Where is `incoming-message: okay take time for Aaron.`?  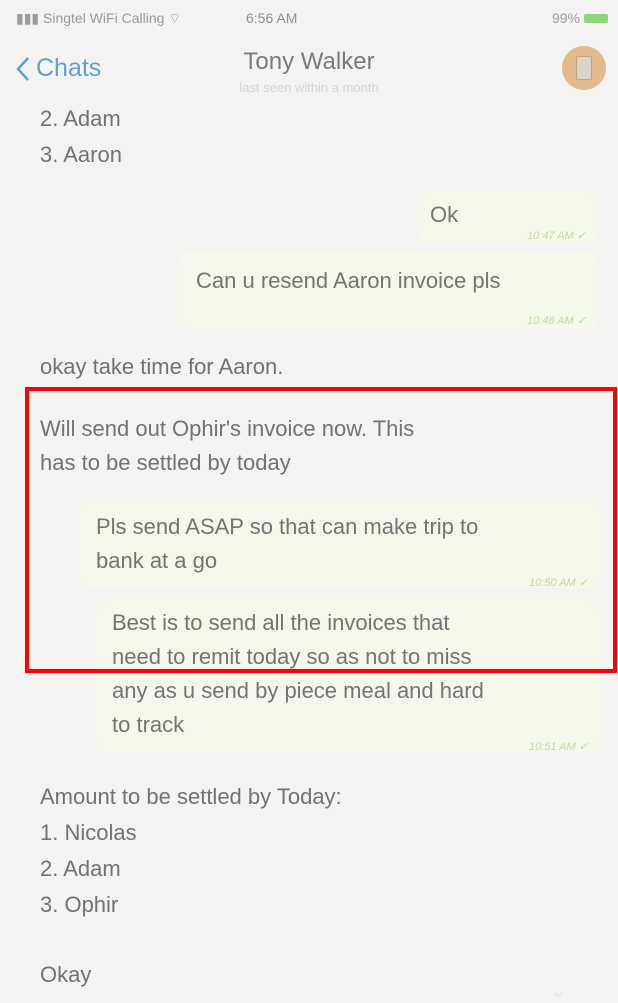
incoming-message: okay take time for Aaron. is located at coordinates (161, 367).